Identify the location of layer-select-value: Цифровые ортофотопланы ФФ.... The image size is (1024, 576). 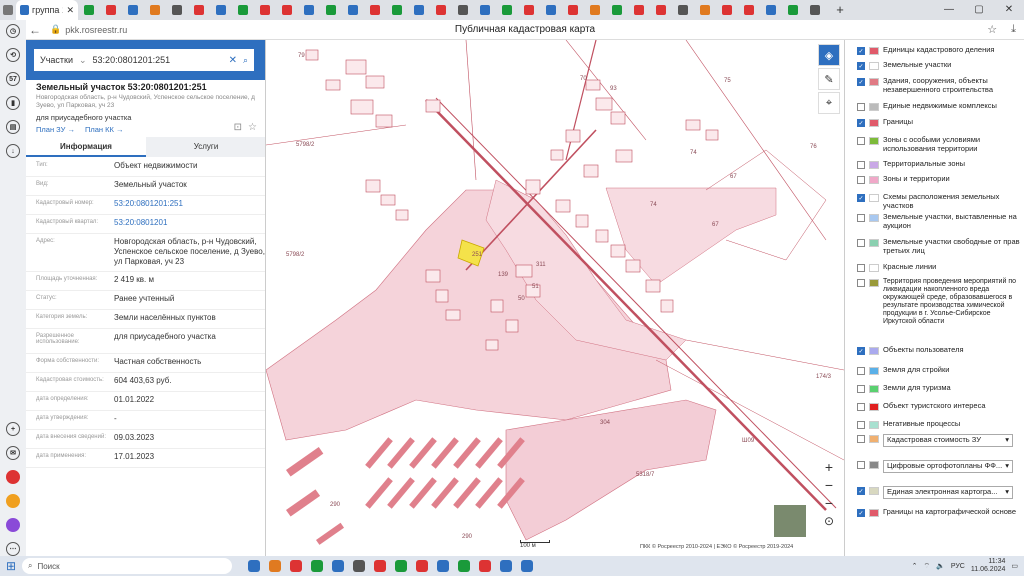
(944, 466).